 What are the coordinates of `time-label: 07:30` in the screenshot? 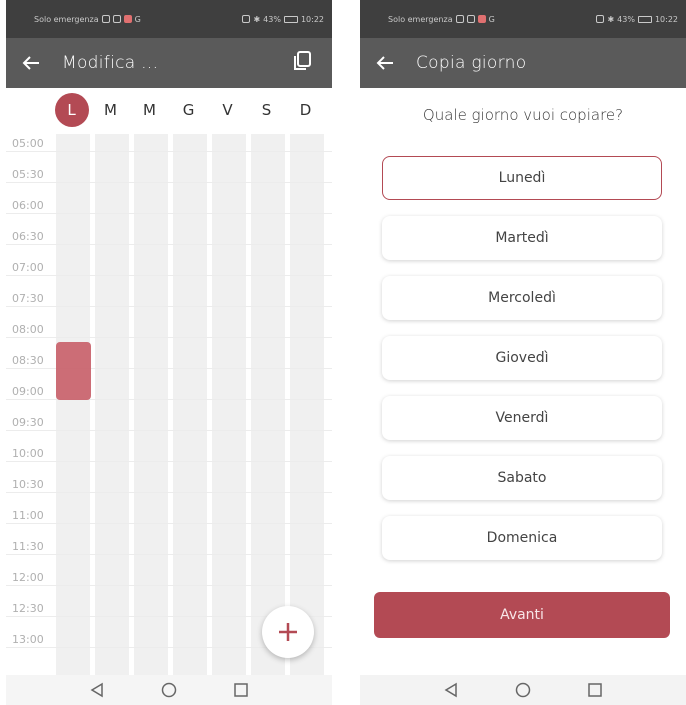 It's located at (28, 298).